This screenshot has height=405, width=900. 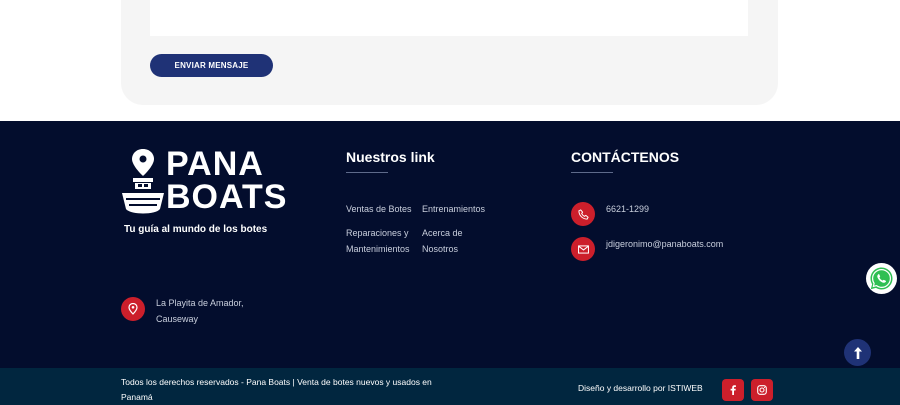 I want to click on contact-email: jdigeronimo@panaboats.com, so click(x=664, y=244).